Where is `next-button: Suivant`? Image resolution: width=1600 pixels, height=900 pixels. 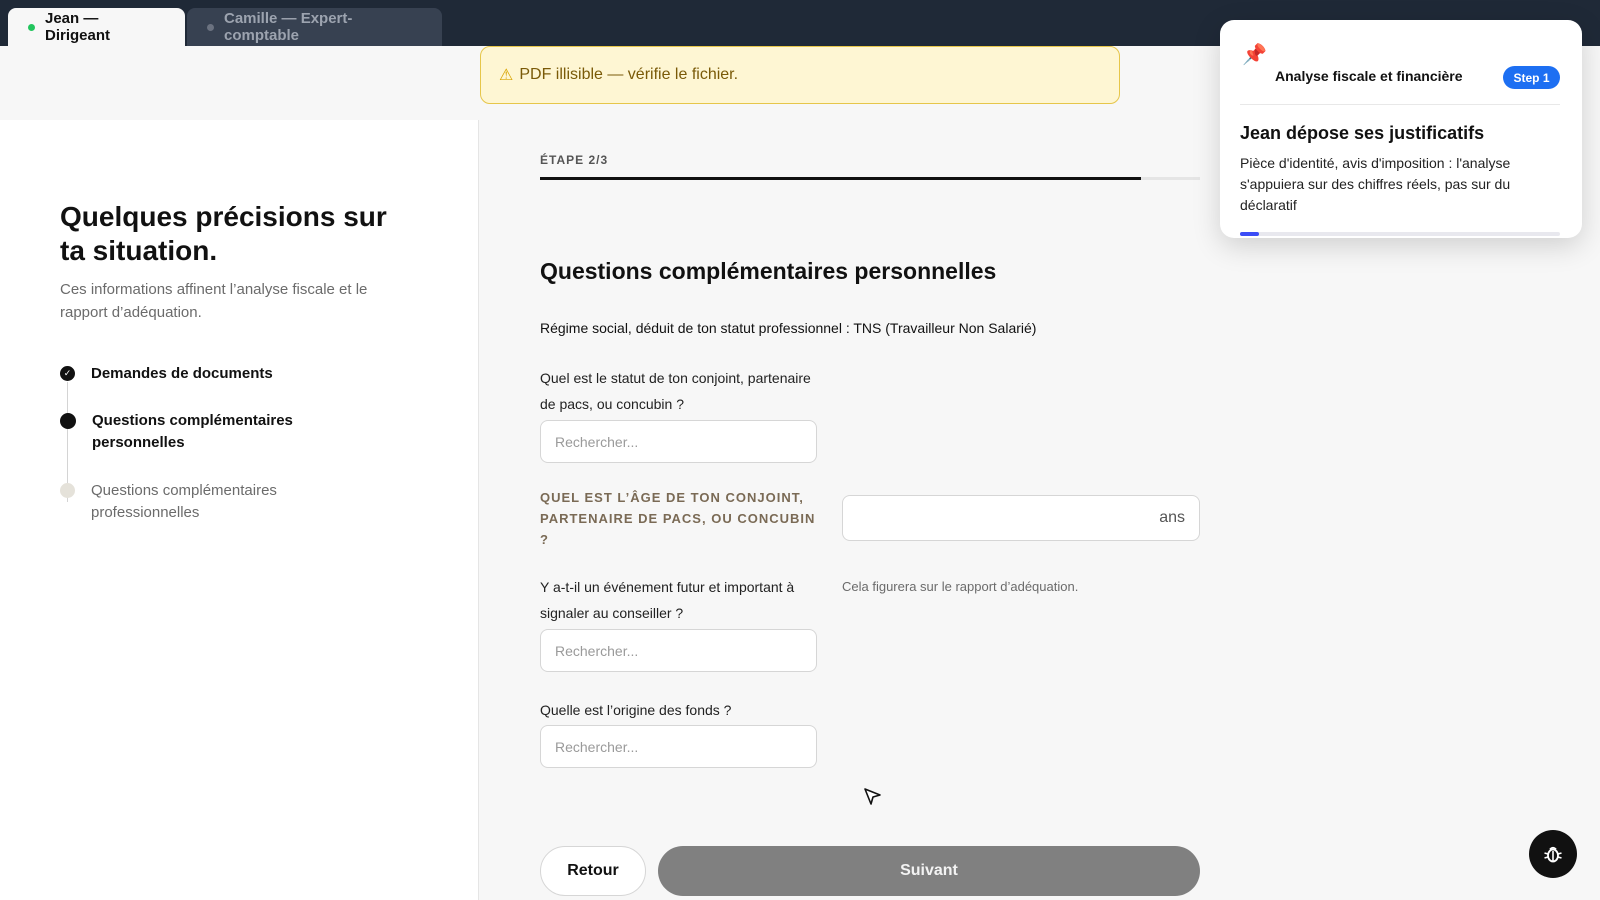 next-button: Suivant is located at coordinates (929, 871).